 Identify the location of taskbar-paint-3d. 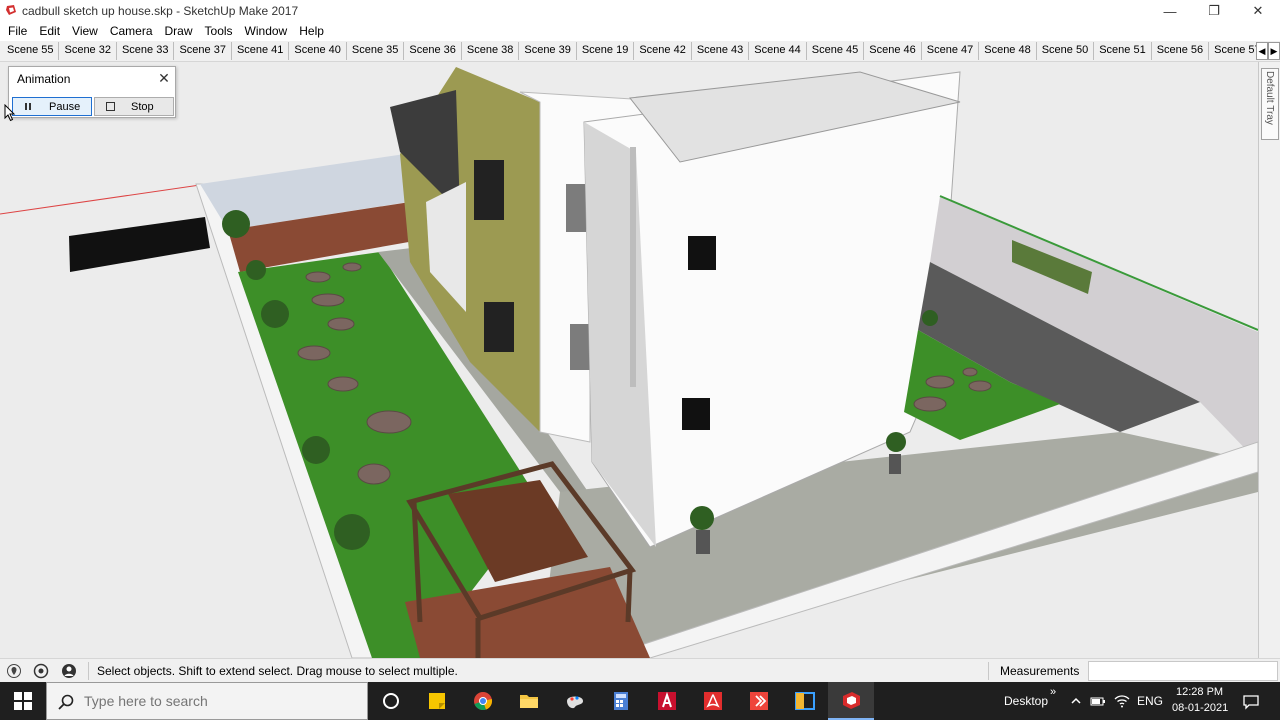
(575, 701).